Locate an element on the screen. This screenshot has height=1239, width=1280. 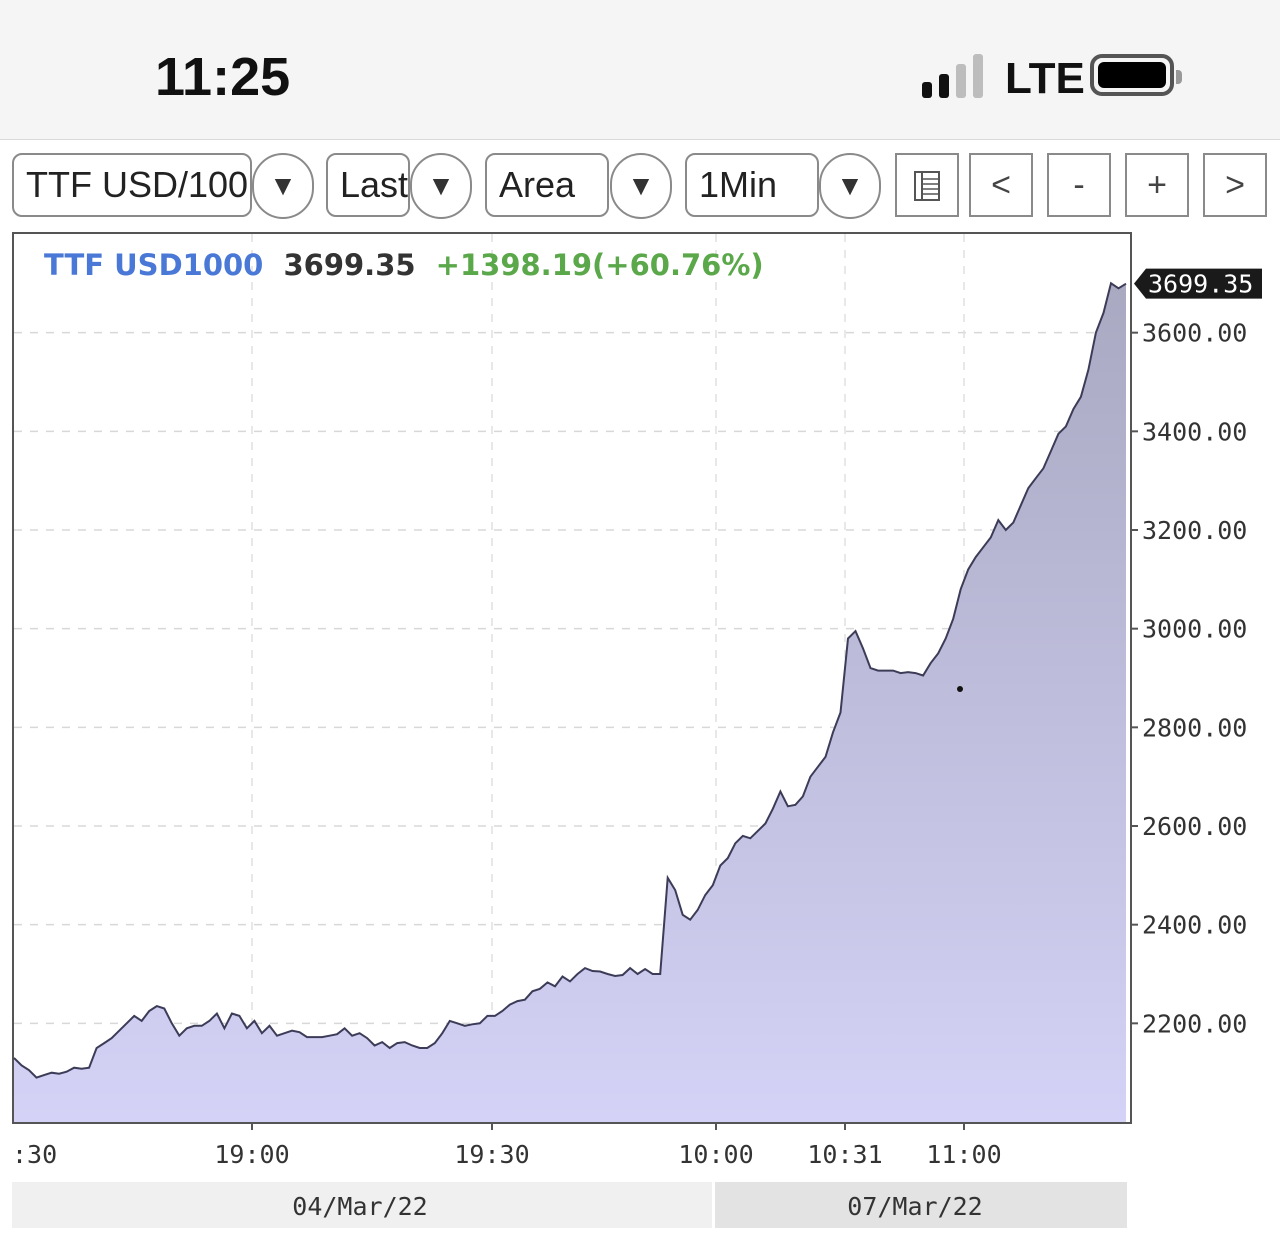
date-axis: 04/Mar/22 07/Mar/22 is located at coordinates (637, 1206).